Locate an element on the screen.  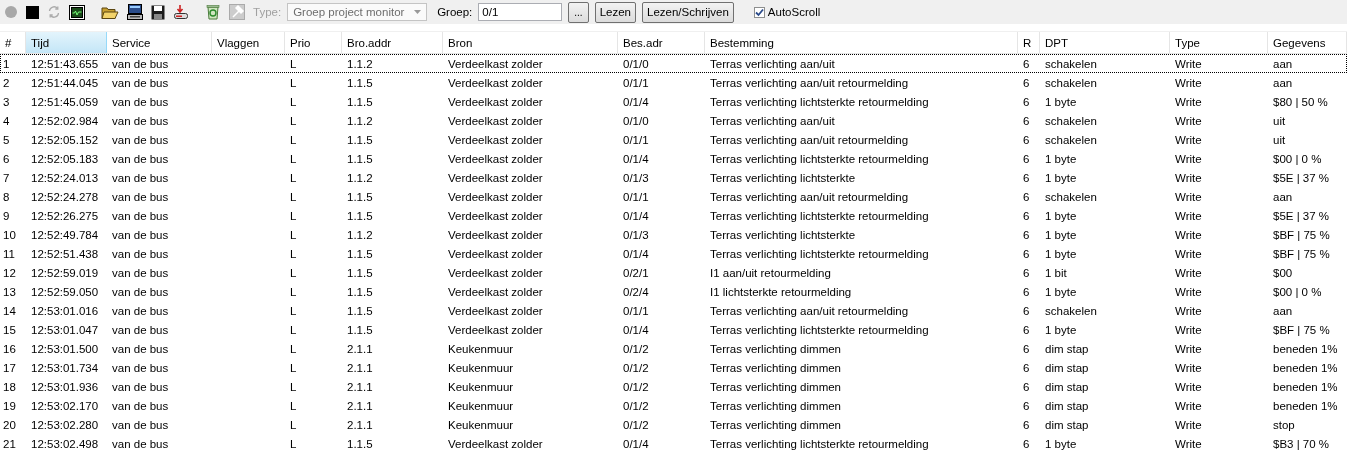
table-row: 18 12:53:01.936 van de bus L 2.1.1 Keukenmuur 0/1/2 Terras verlichting dimmen 6 dim stap Write beneden 1% is located at coordinates (673, 386).